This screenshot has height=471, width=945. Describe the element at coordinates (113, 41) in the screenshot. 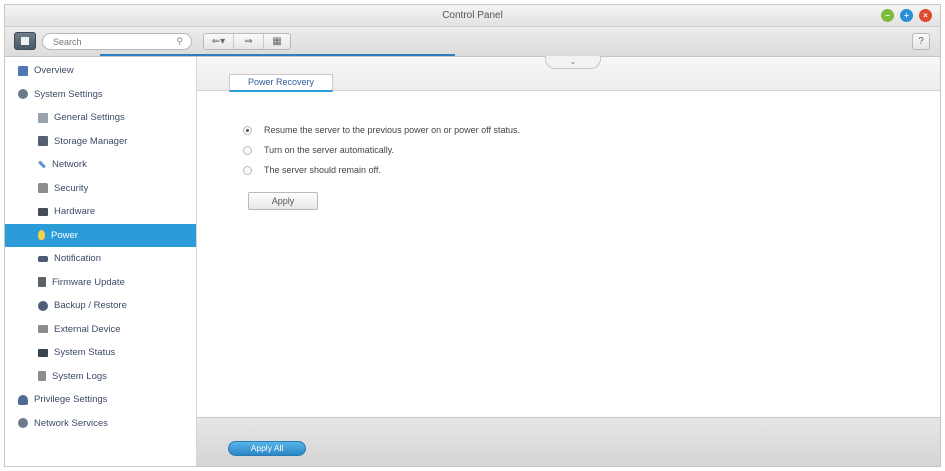

I see `search-input` at that location.